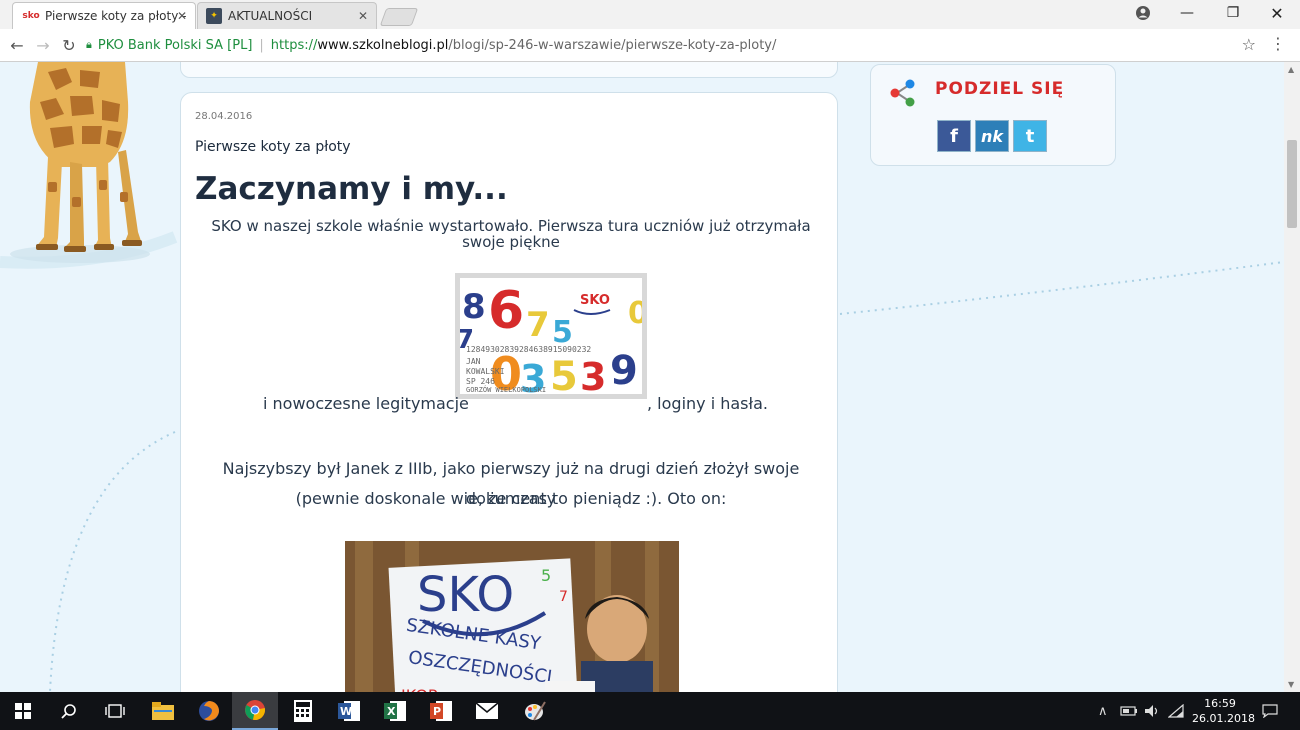  What do you see at coordinates (163, 711) in the screenshot?
I see `file-explorer-icon` at bounding box center [163, 711].